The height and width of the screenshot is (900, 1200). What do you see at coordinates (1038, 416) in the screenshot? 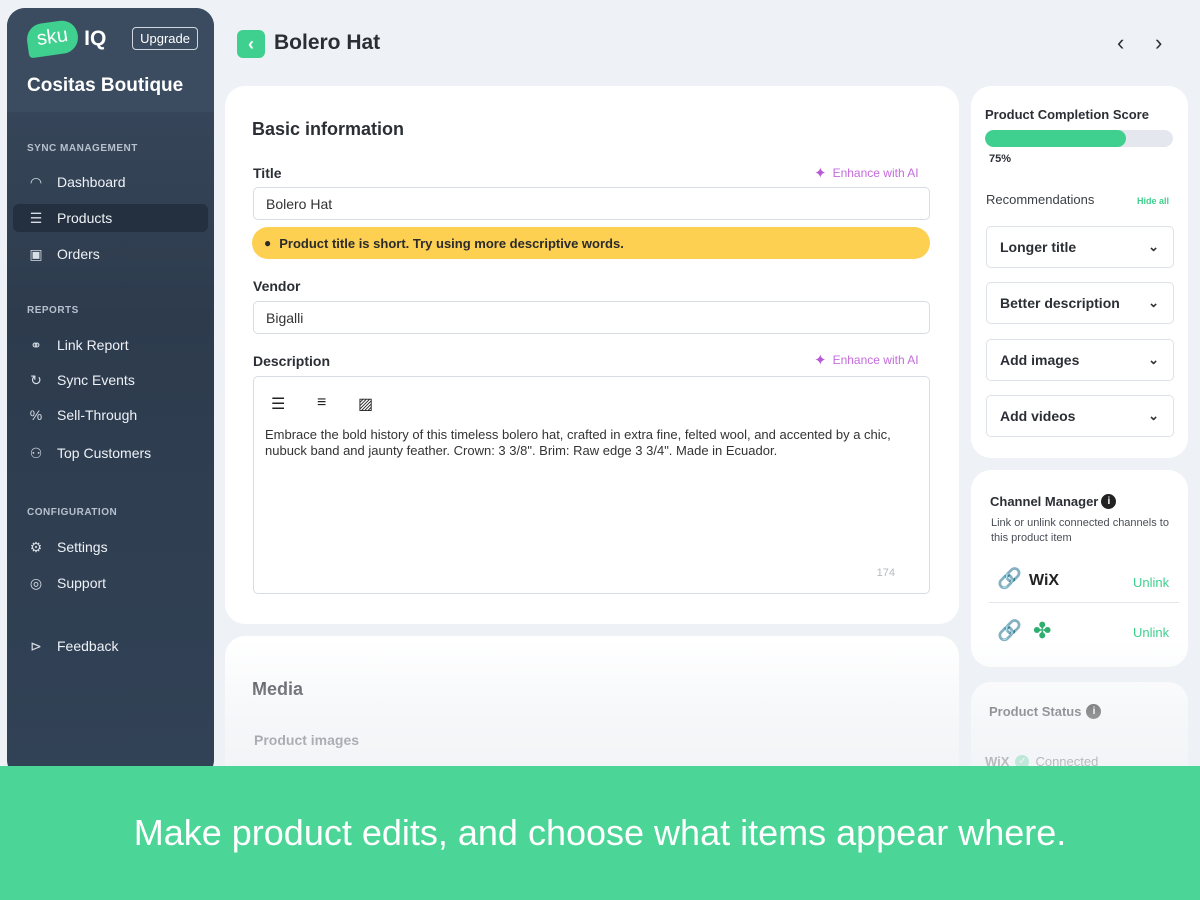
I see `recommendation-label: Add videos` at bounding box center [1038, 416].